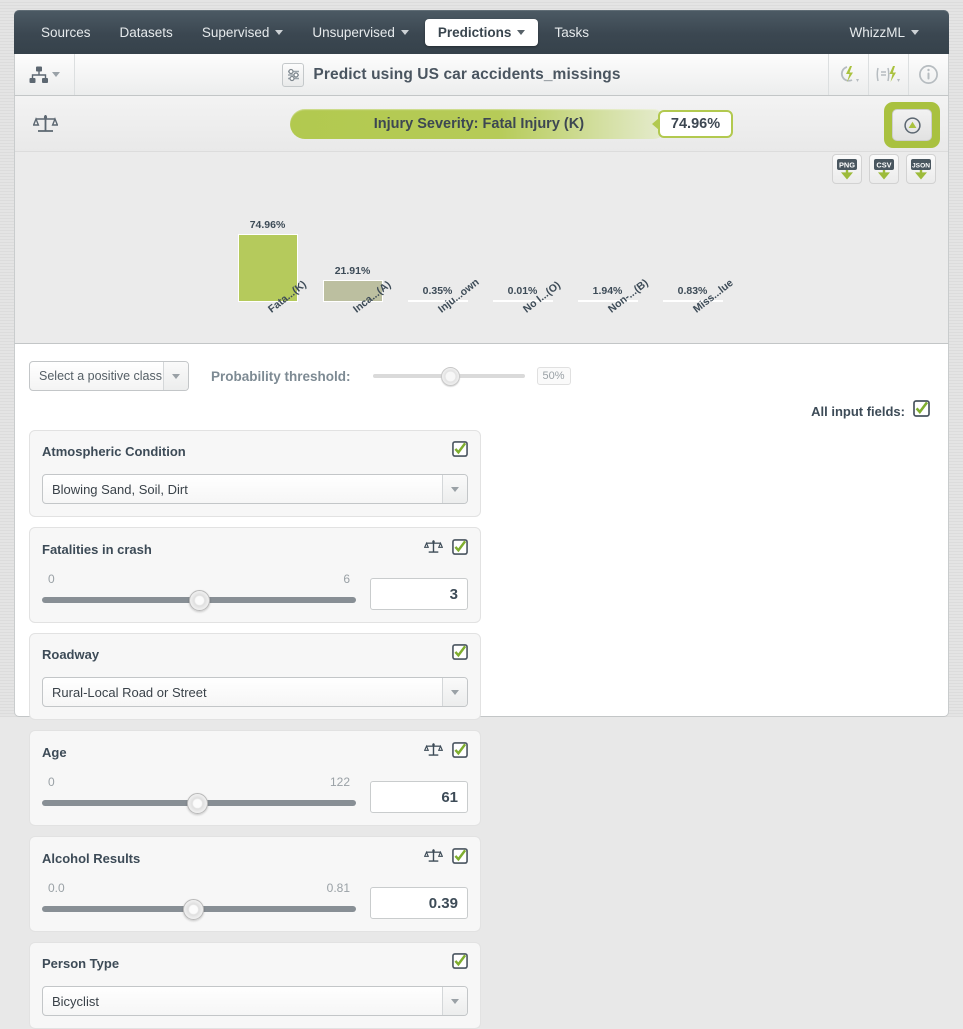 This screenshot has height=1029, width=963. Describe the element at coordinates (419, 797) in the screenshot. I see `field-number-input: 61` at that location.